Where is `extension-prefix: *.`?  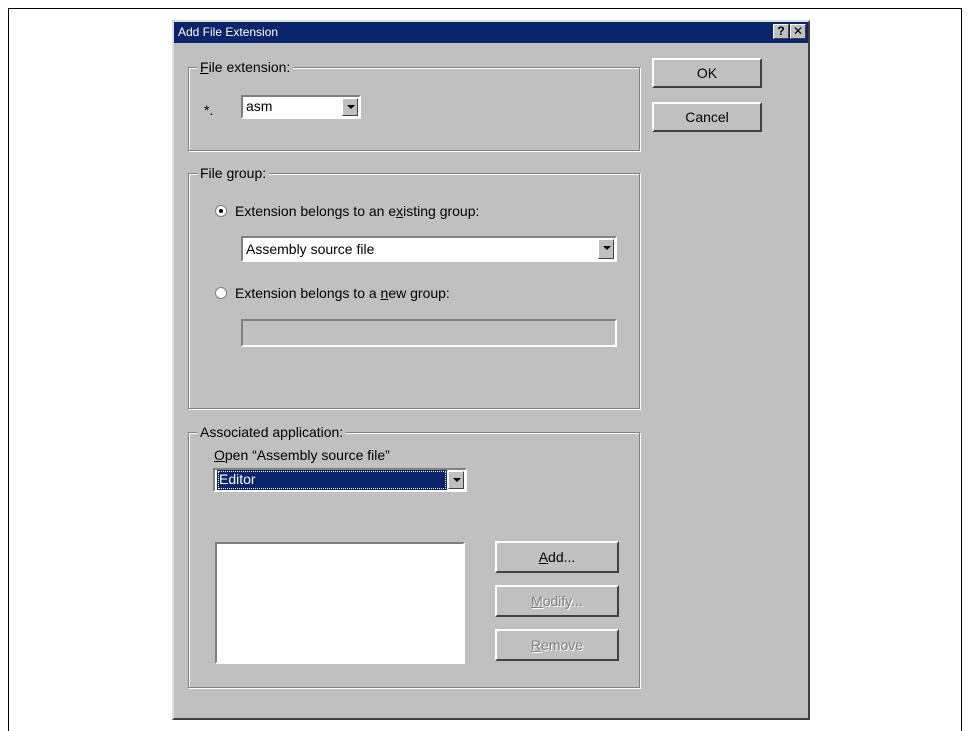
extension-prefix: *. is located at coordinates (209, 110).